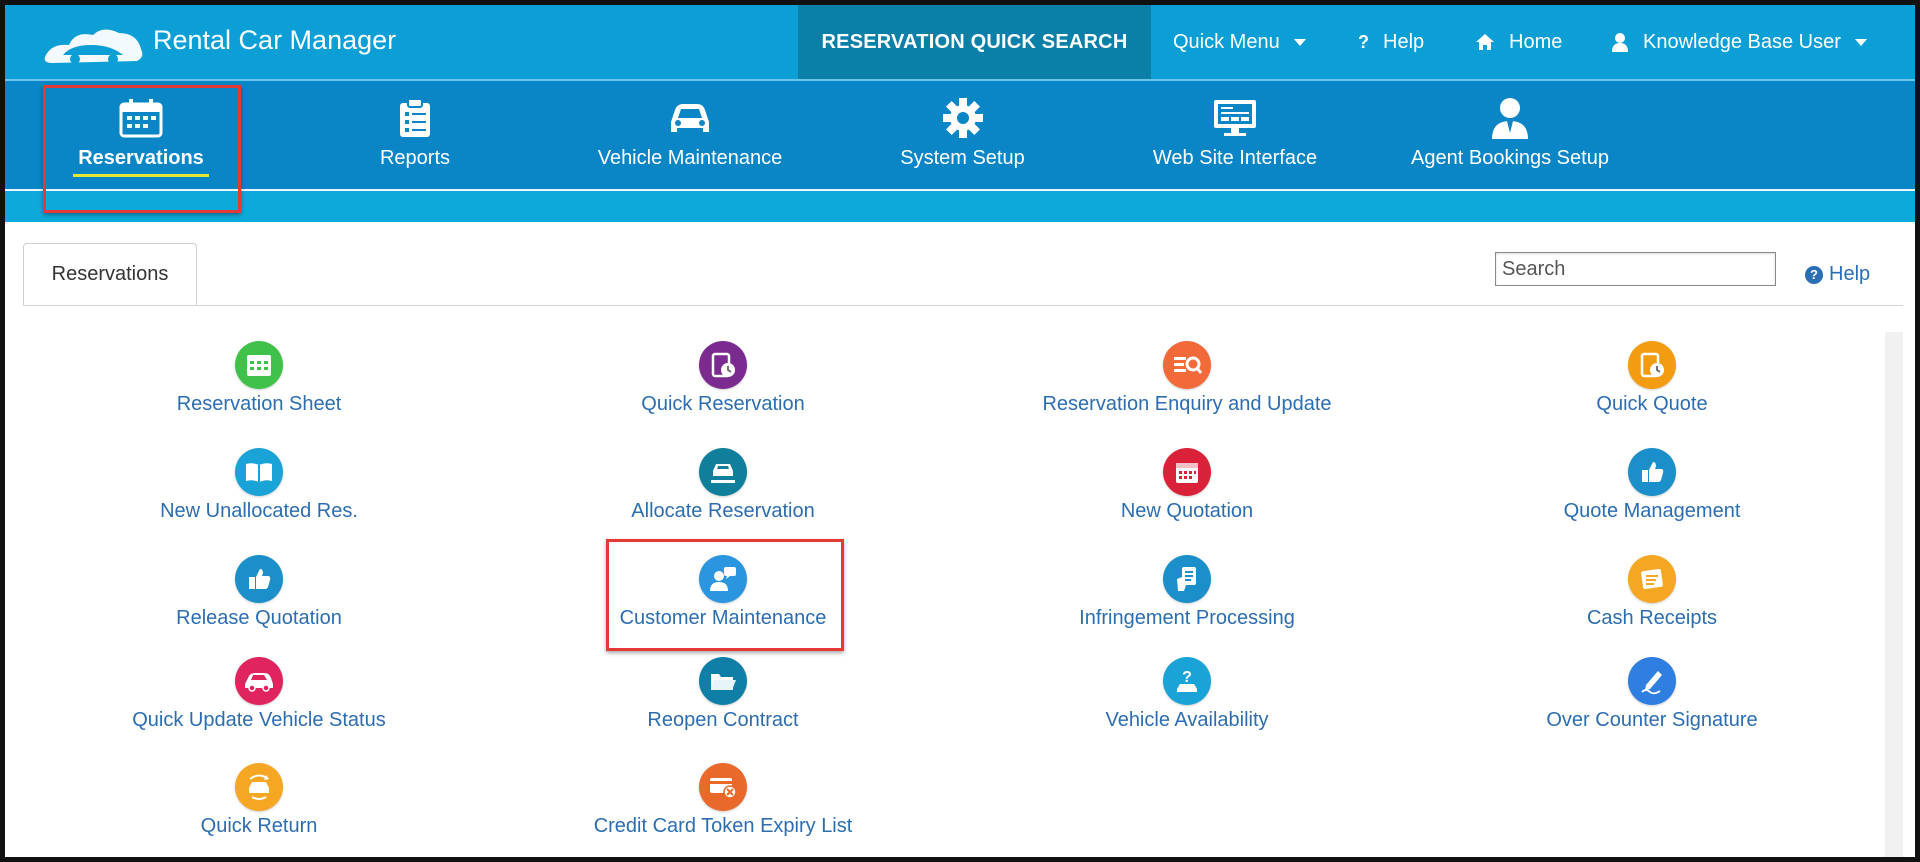 The image size is (1920, 862). Describe the element at coordinates (141, 175) in the screenshot. I see `active-underline` at that location.